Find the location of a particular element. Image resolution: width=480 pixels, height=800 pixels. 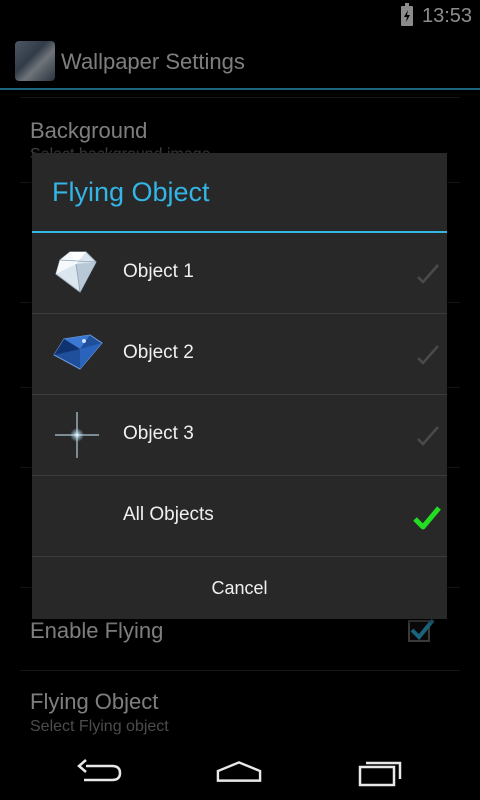

option-label: Object 1 is located at coordinates (158, 271).